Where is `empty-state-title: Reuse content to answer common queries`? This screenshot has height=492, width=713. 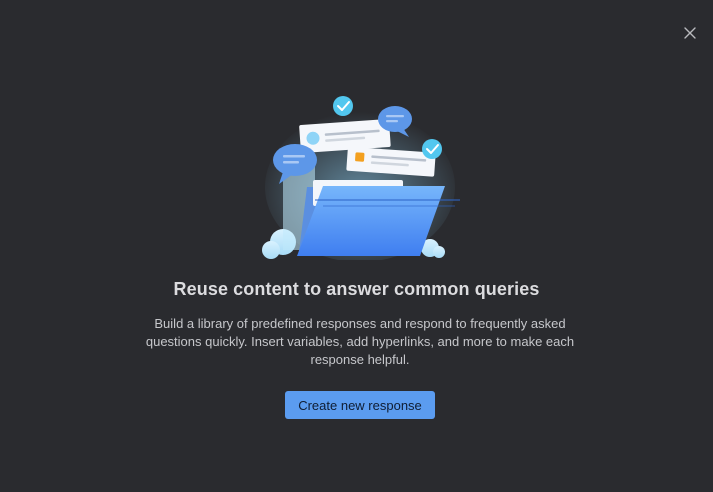
empty-state-title: Reuse content to answer common queries is located at coordinates (356, 289).